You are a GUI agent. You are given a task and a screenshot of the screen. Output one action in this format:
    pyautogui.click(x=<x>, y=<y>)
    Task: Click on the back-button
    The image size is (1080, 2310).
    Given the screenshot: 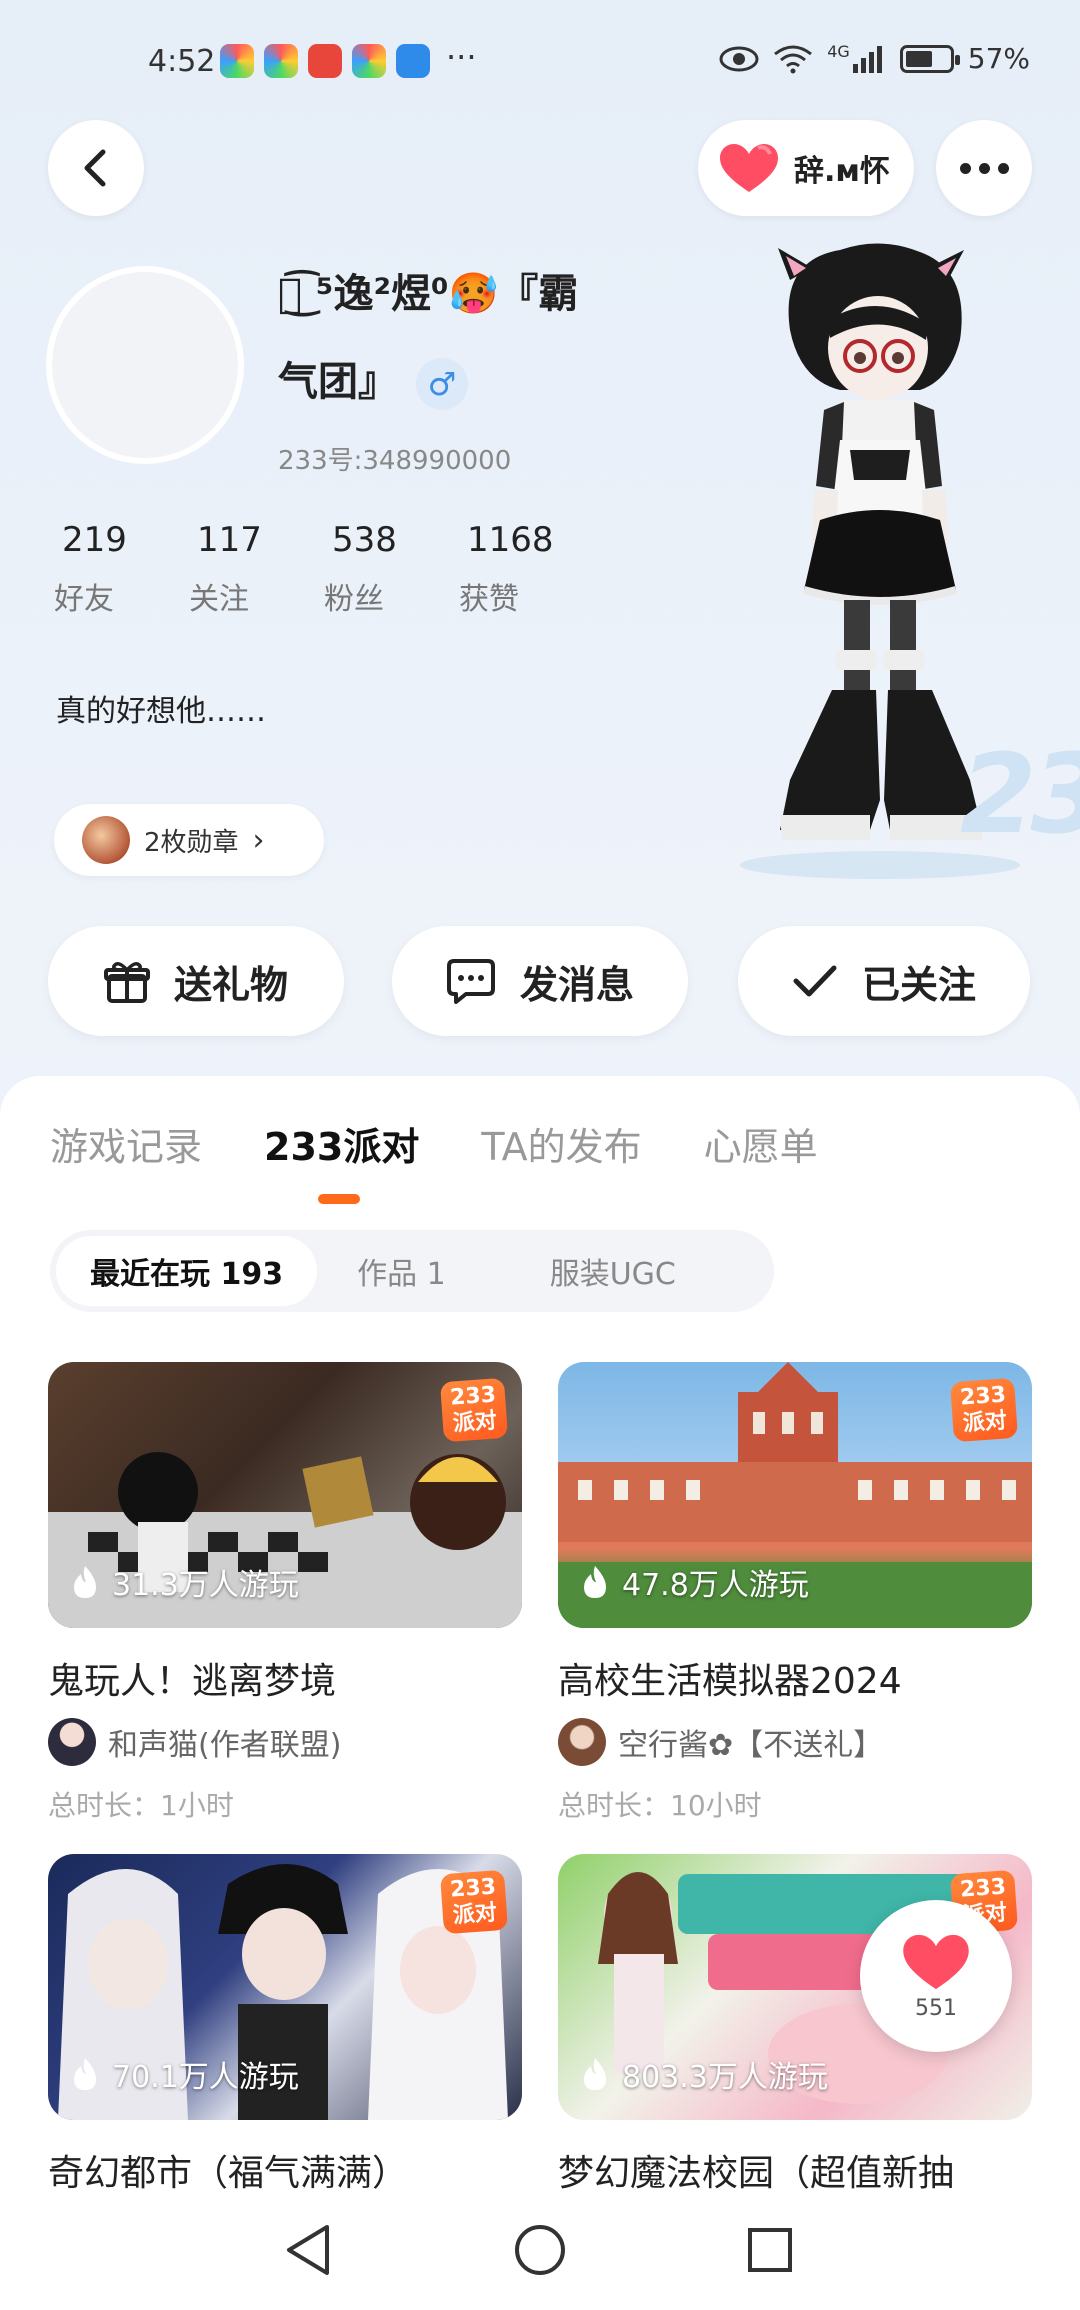 What is the action you would take?
    pyautogui.click(x=96, y=168)
    